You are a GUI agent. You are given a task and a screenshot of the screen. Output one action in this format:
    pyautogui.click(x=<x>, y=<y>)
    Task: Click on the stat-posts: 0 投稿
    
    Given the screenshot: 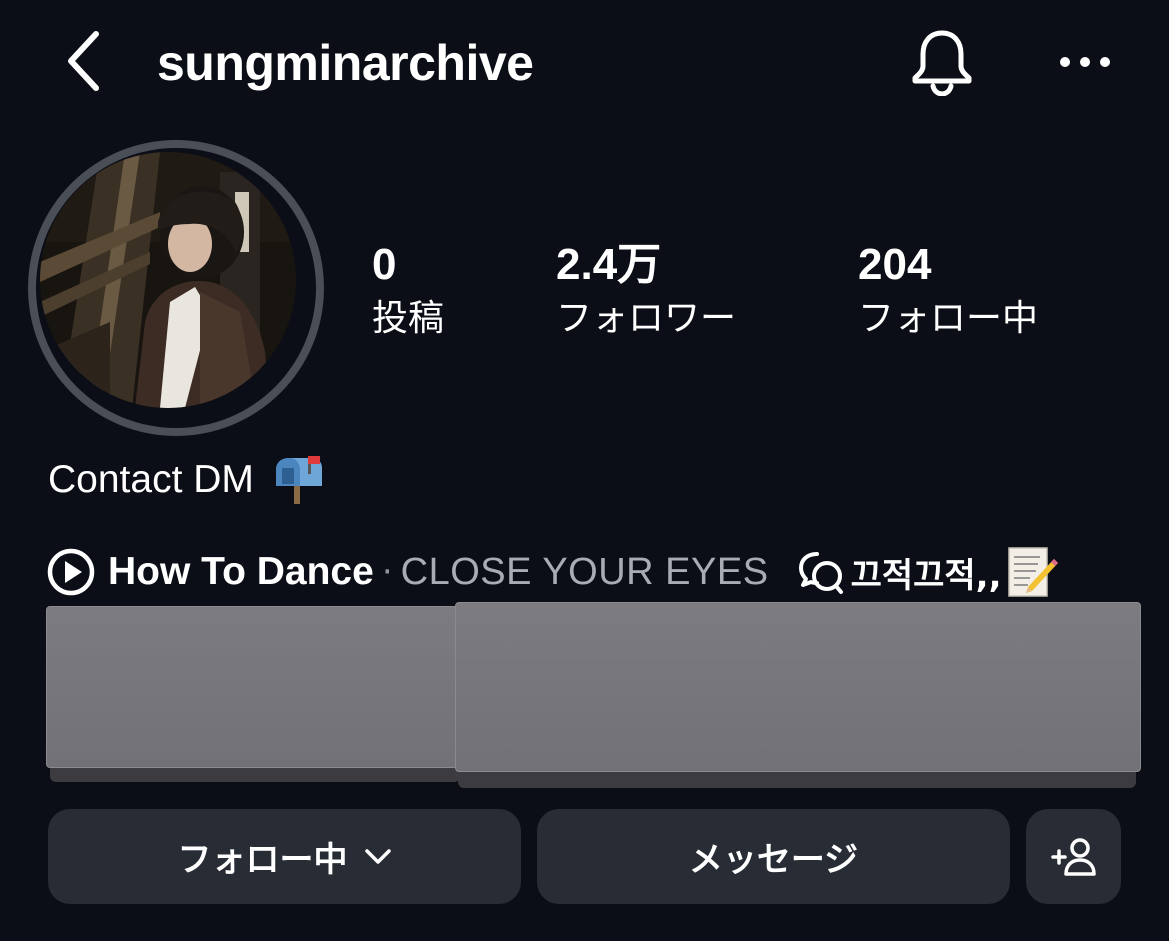 What is the action you would take?
    pyautogui.click(x=408, y=292)
    